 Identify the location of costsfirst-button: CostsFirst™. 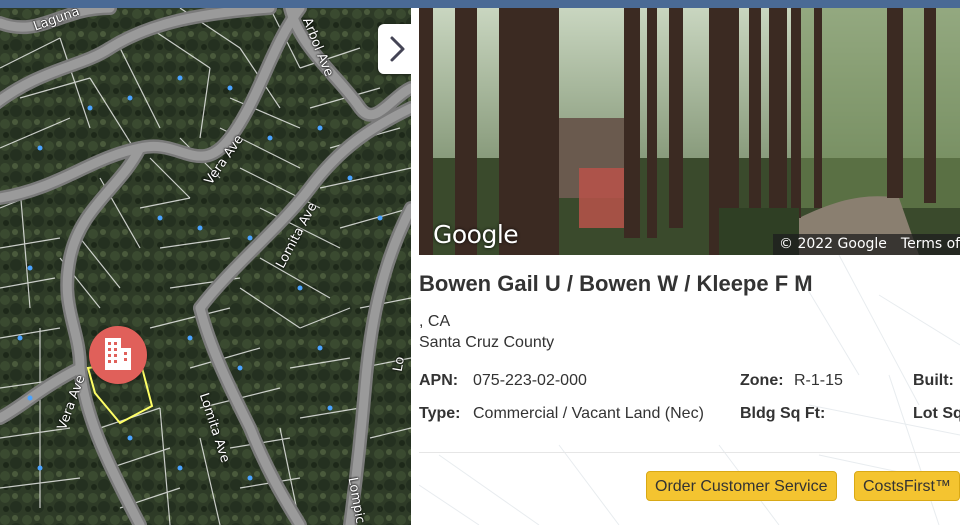
(907, 486).